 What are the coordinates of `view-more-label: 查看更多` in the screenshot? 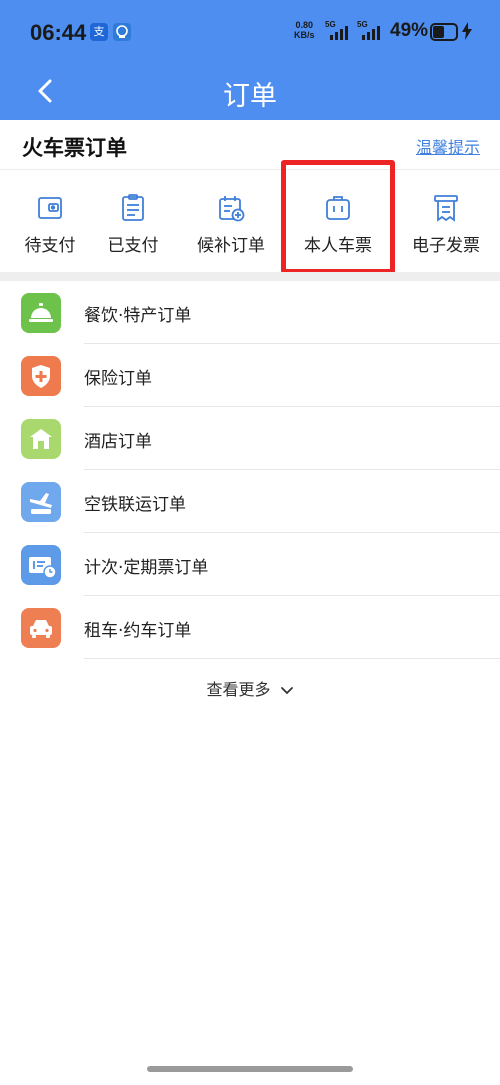 It's located at (238, 689).